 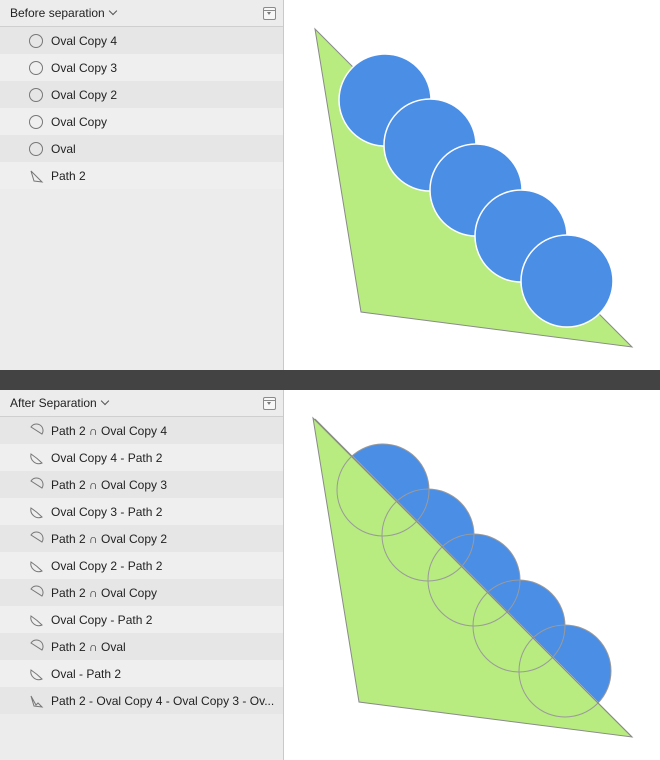 What do you see at coordinates (141, 13) in the screenshot?
I see `sidebar-header-before: Before separation` at bounding box center [141, 13].